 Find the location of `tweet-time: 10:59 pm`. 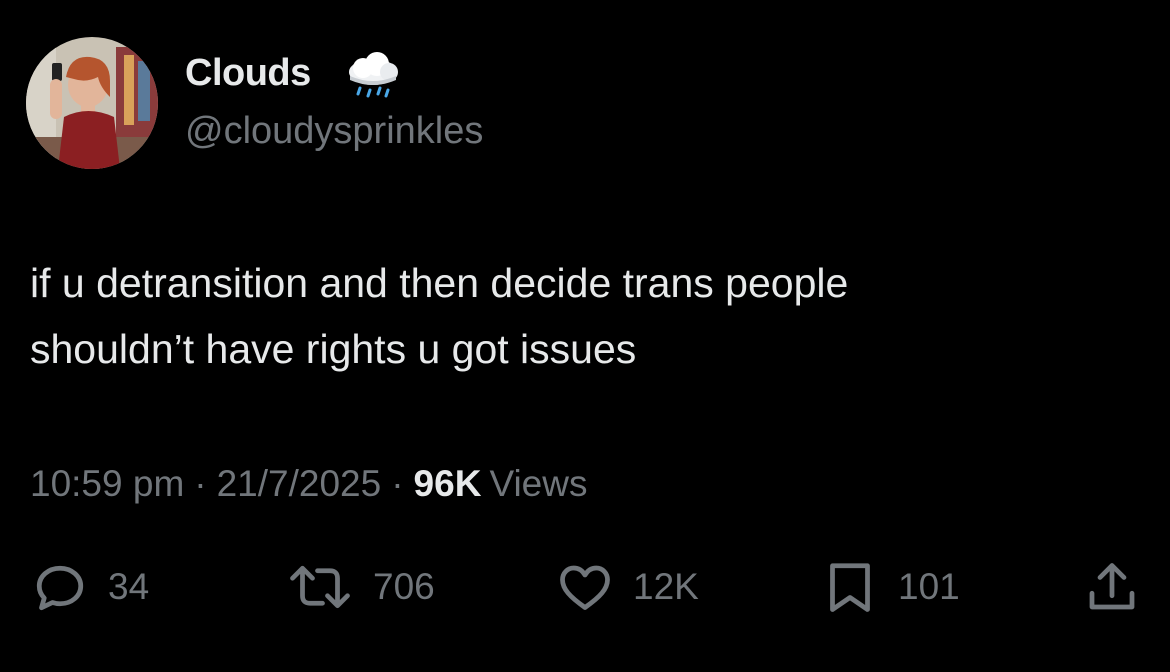

tweet-time: 10:59 pm is located at coordinates (107, 483).